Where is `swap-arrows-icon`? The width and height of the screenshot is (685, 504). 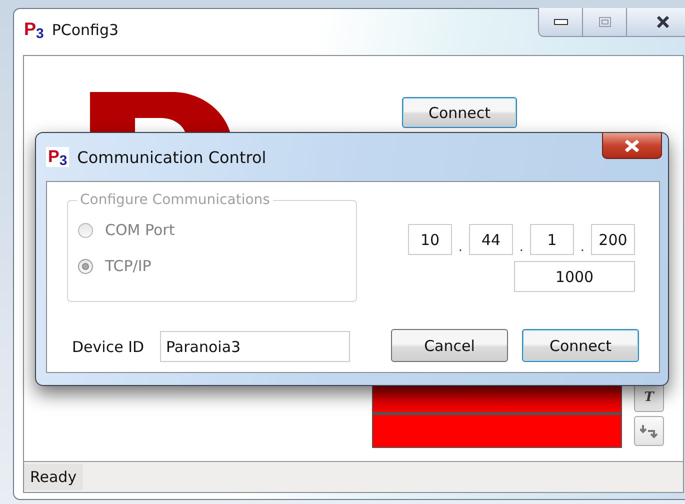
swap-arrows-icon is located at coordinates (649, 431).